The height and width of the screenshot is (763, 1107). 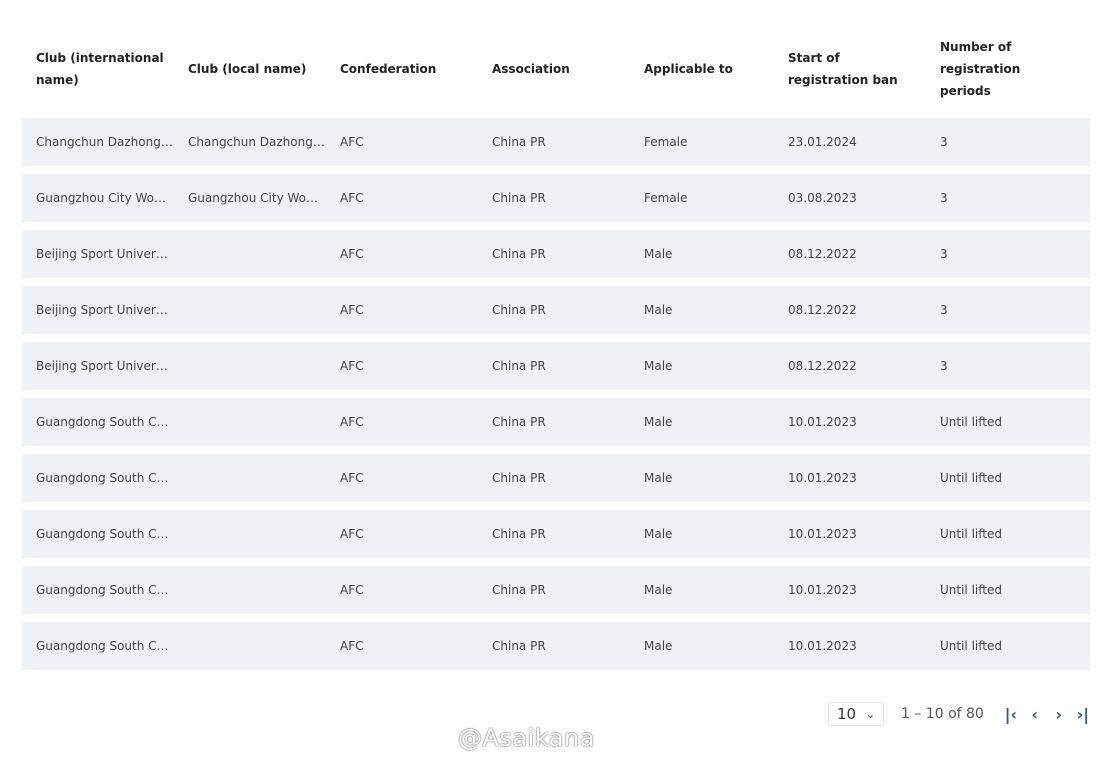 What do you see at coordinates (247, 69) in the screenshot?
I see `column-header: Club (local name)` at bounding box center [247, 69].